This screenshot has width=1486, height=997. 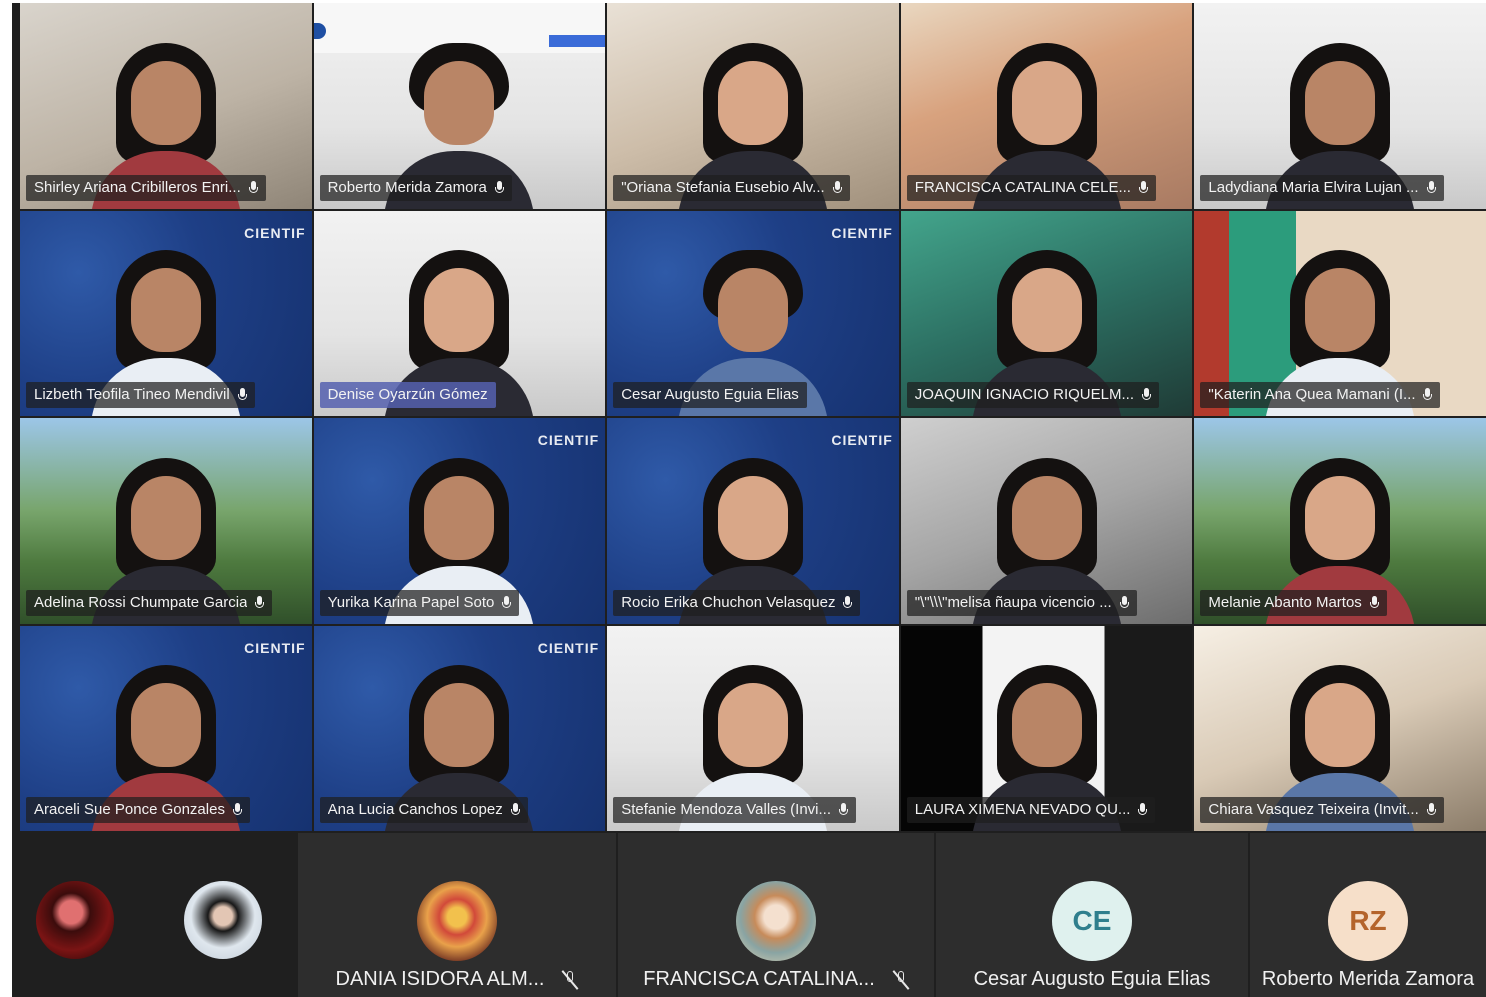 I want to click on participant-name-tag: Lizbeth Teofila Tineo Mendivil, so click(x=140, y=395).